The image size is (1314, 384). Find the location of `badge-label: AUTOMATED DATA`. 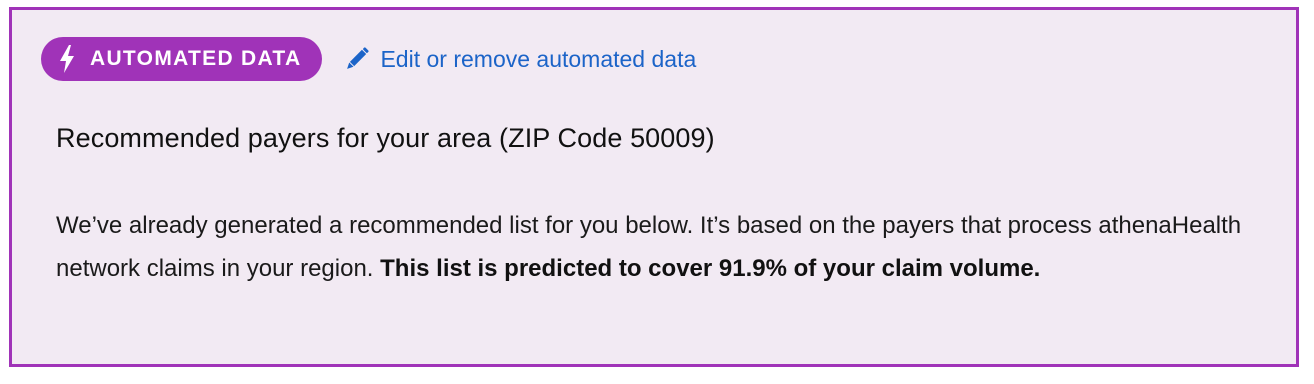

badge-label: AUTOMATED DATA is located at coordinates (196, 58).